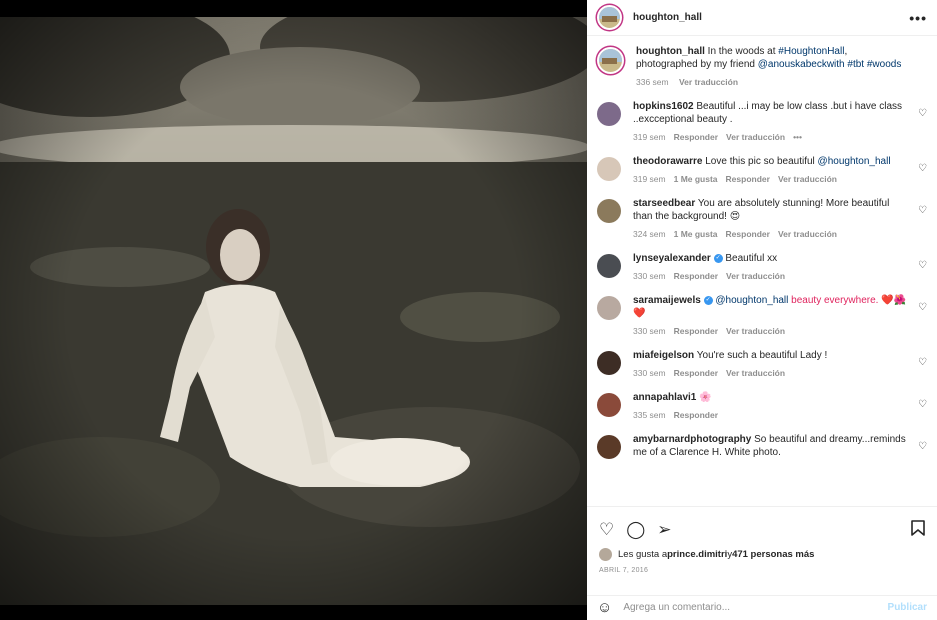 This screenshot has width=937, height=620. I want to click on comment-meta: 324 sem 1 Me gusta Responder Ver traducción, so click(770, 234).